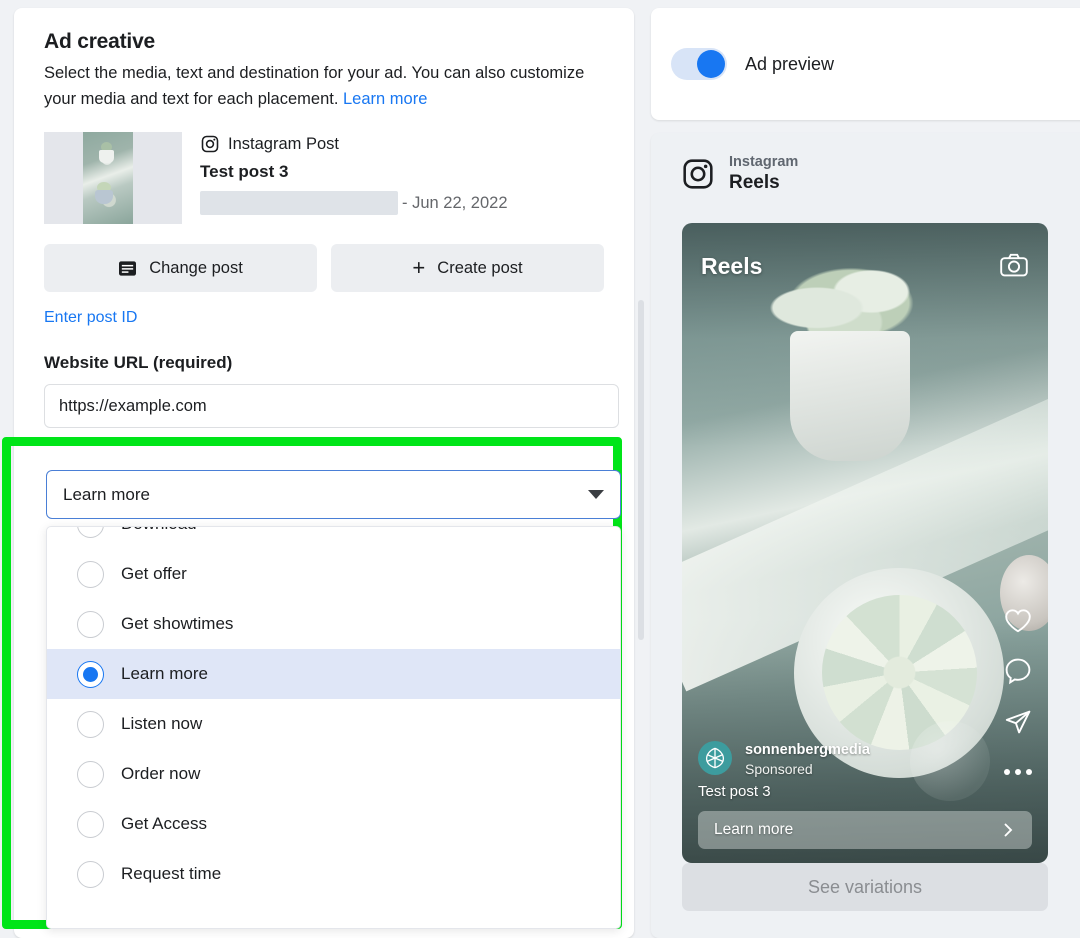  What do you see at coordinates (480, 267) in the screenshot?
I see `create-post-label: Create post` at bounding box center [480, 267].